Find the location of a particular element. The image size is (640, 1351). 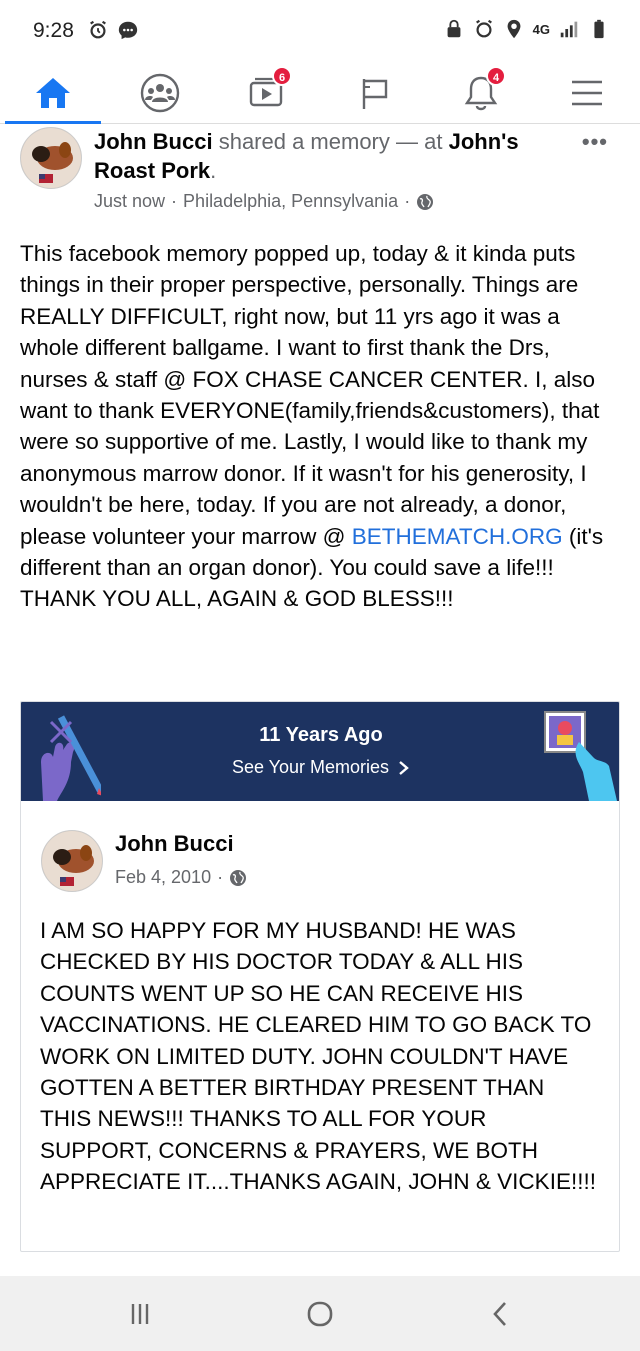

back-icon is located at coordinates (499, 1313).